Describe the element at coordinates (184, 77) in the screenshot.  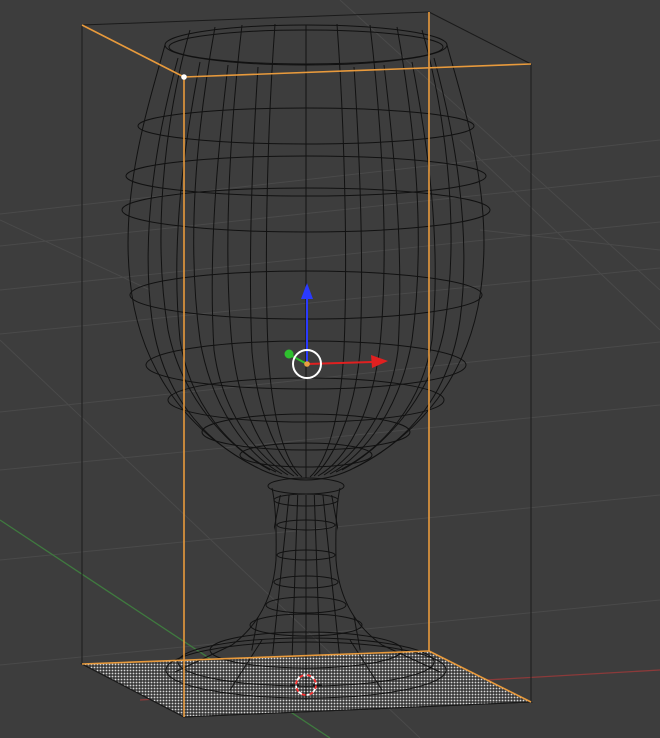
I see `selected-vertex` at that location.